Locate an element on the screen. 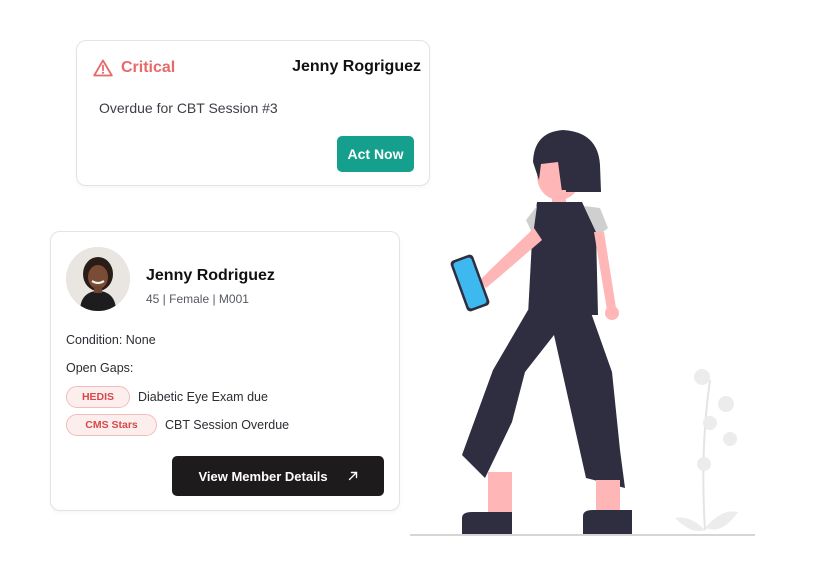 The image size is (814, 579). gap-row: CMS Stars CBT Session Overdue is located at coordinates (177, 425).